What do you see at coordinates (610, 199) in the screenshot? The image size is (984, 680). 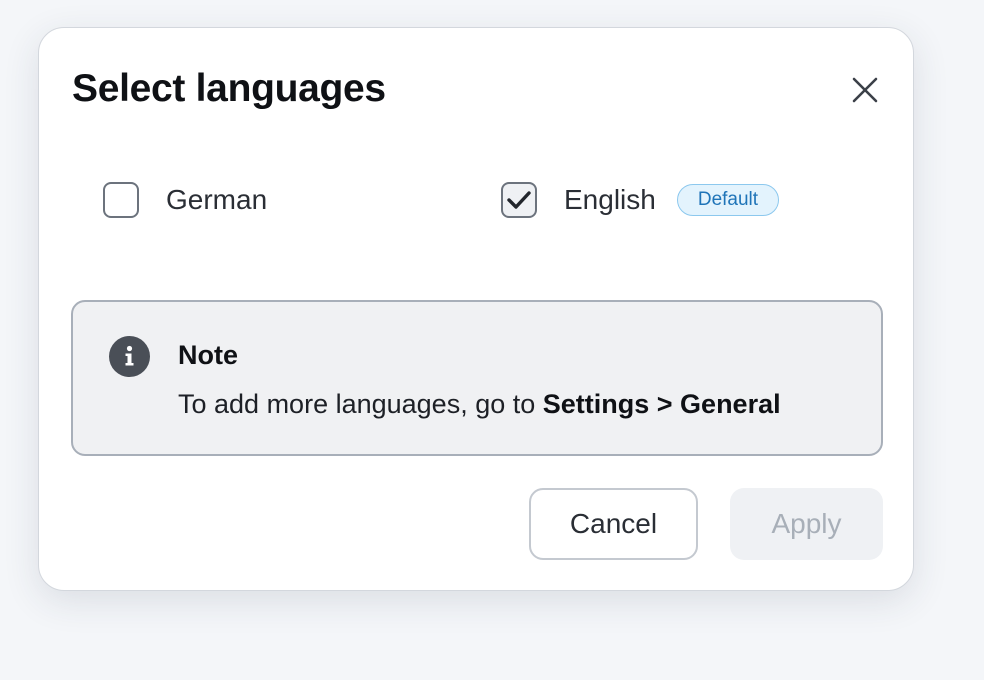 I see `english-label: English` at bounding box center [610, 199].